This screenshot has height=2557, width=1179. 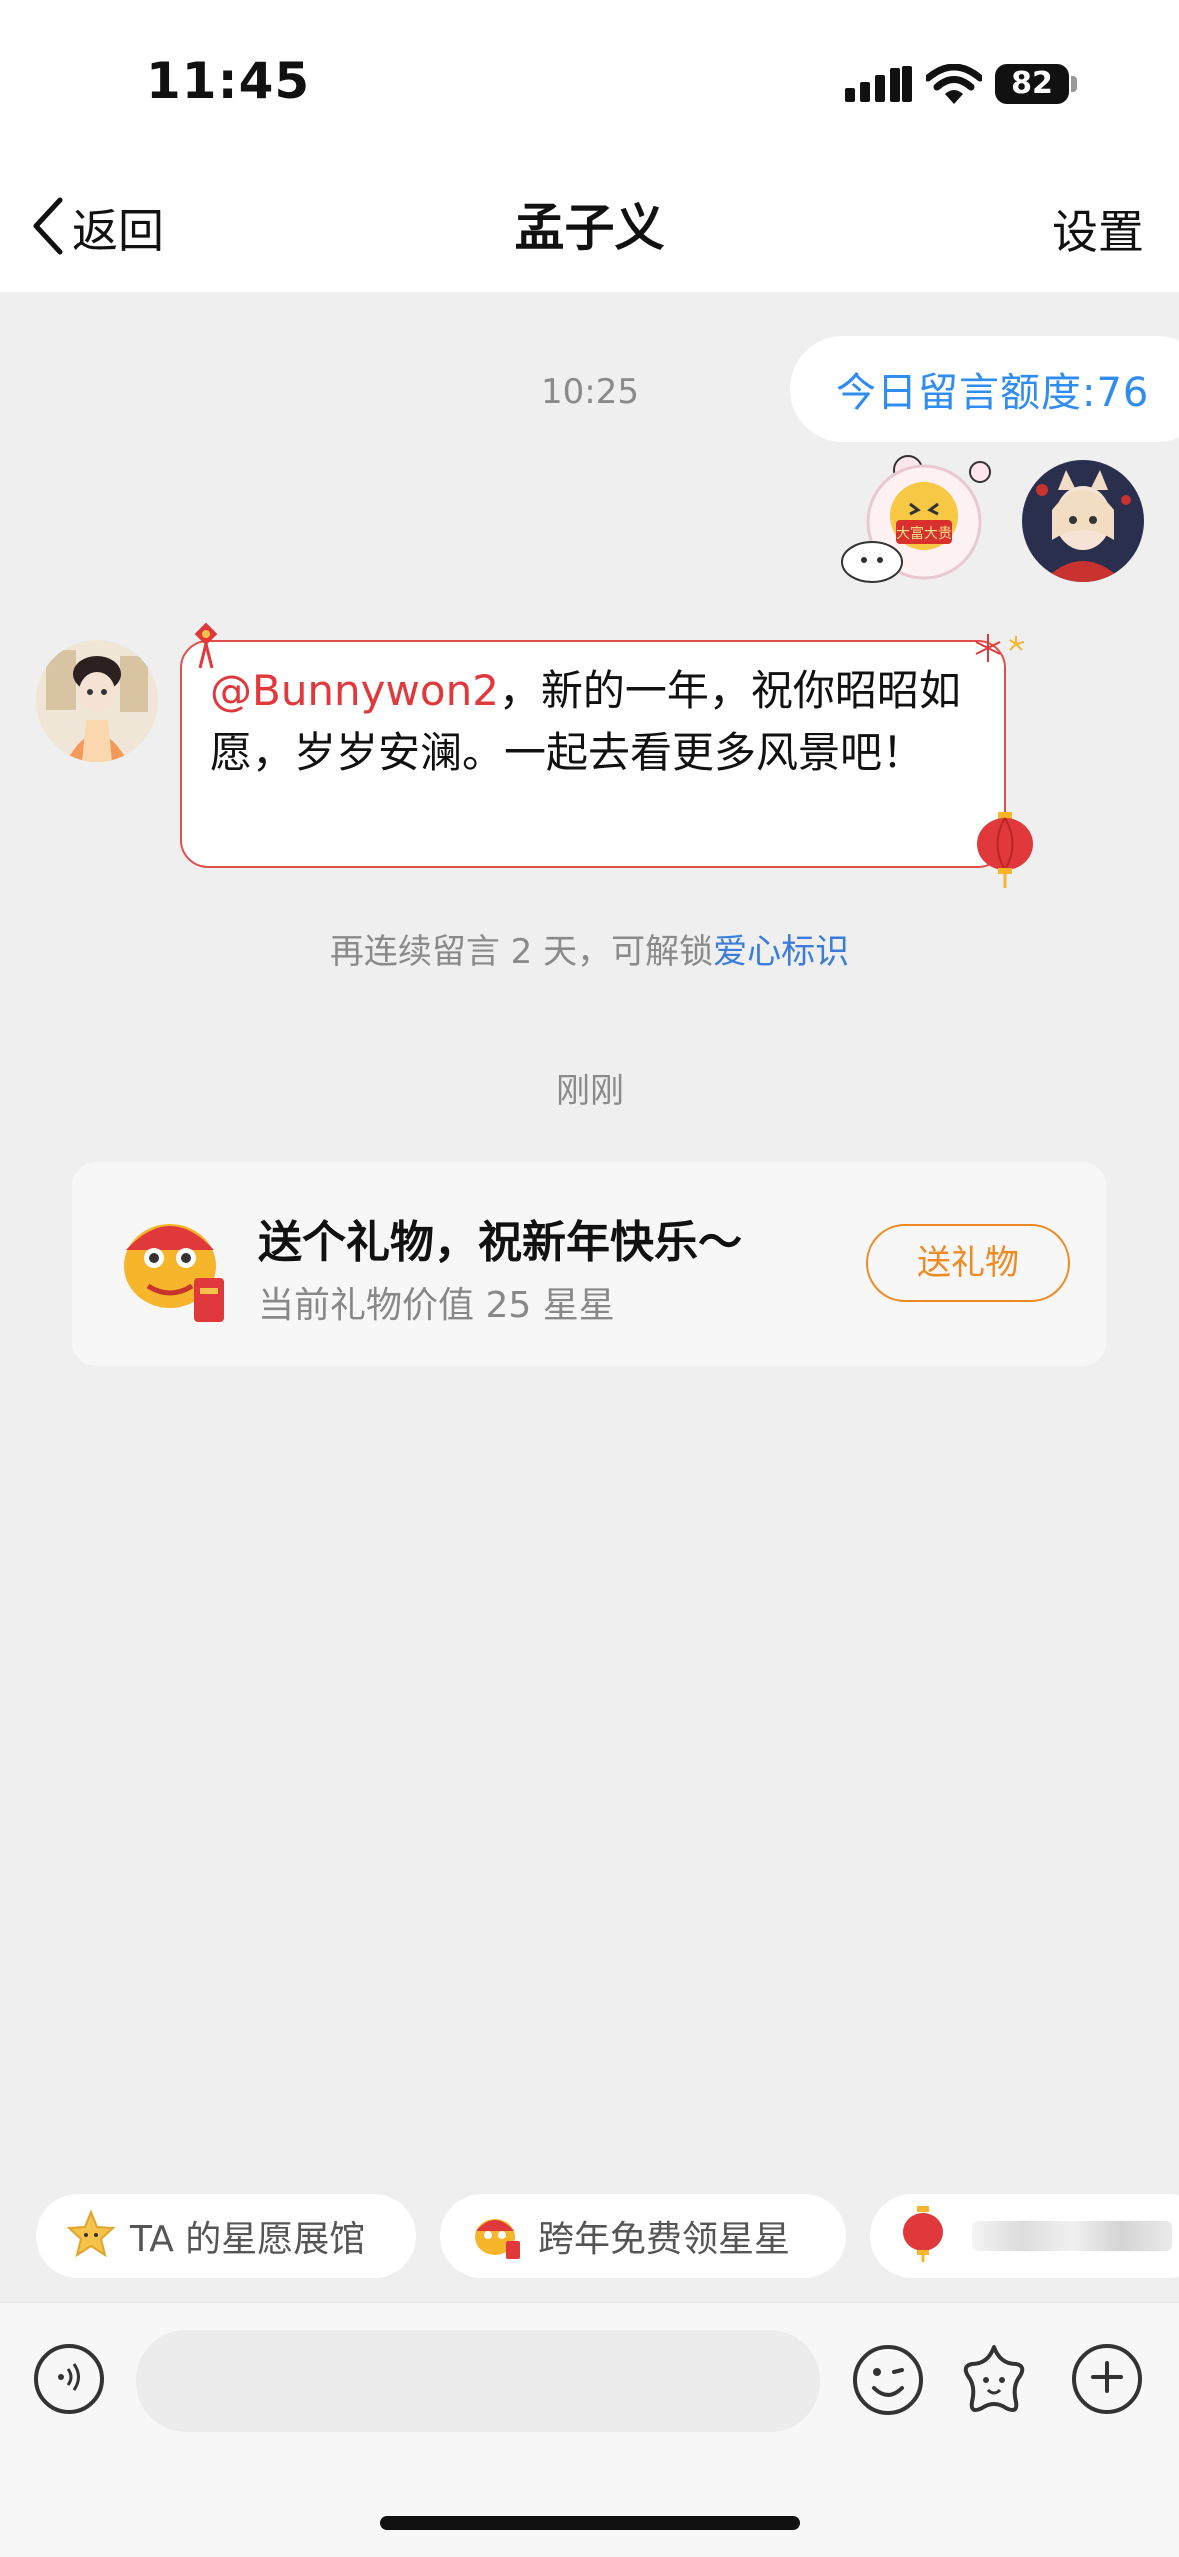 What do you see at coordinates (590, 1091) in the screenshot?
I see `message-timestamp-now: 刚刚` at bounding box center [590, 1091].